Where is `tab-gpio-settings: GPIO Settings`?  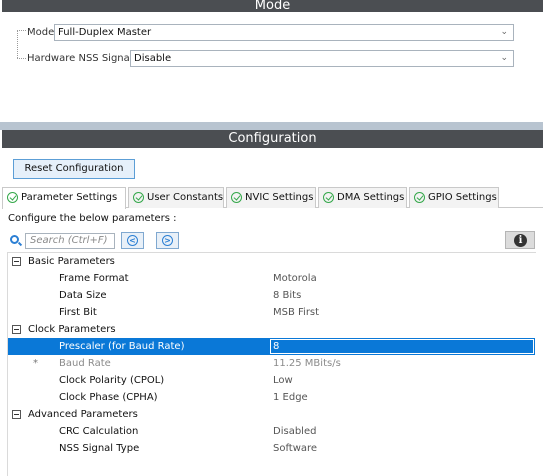 tab-gpio-settings: GPIO Settings is located at coordinates (454, 197).